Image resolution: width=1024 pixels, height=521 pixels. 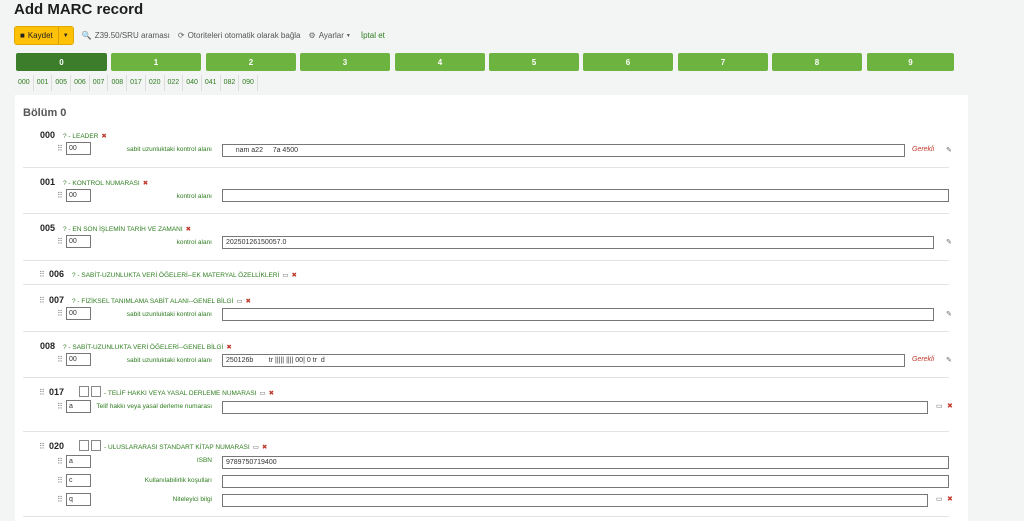 I want to click on field-link-020: 020, so click(x=155, y=83).